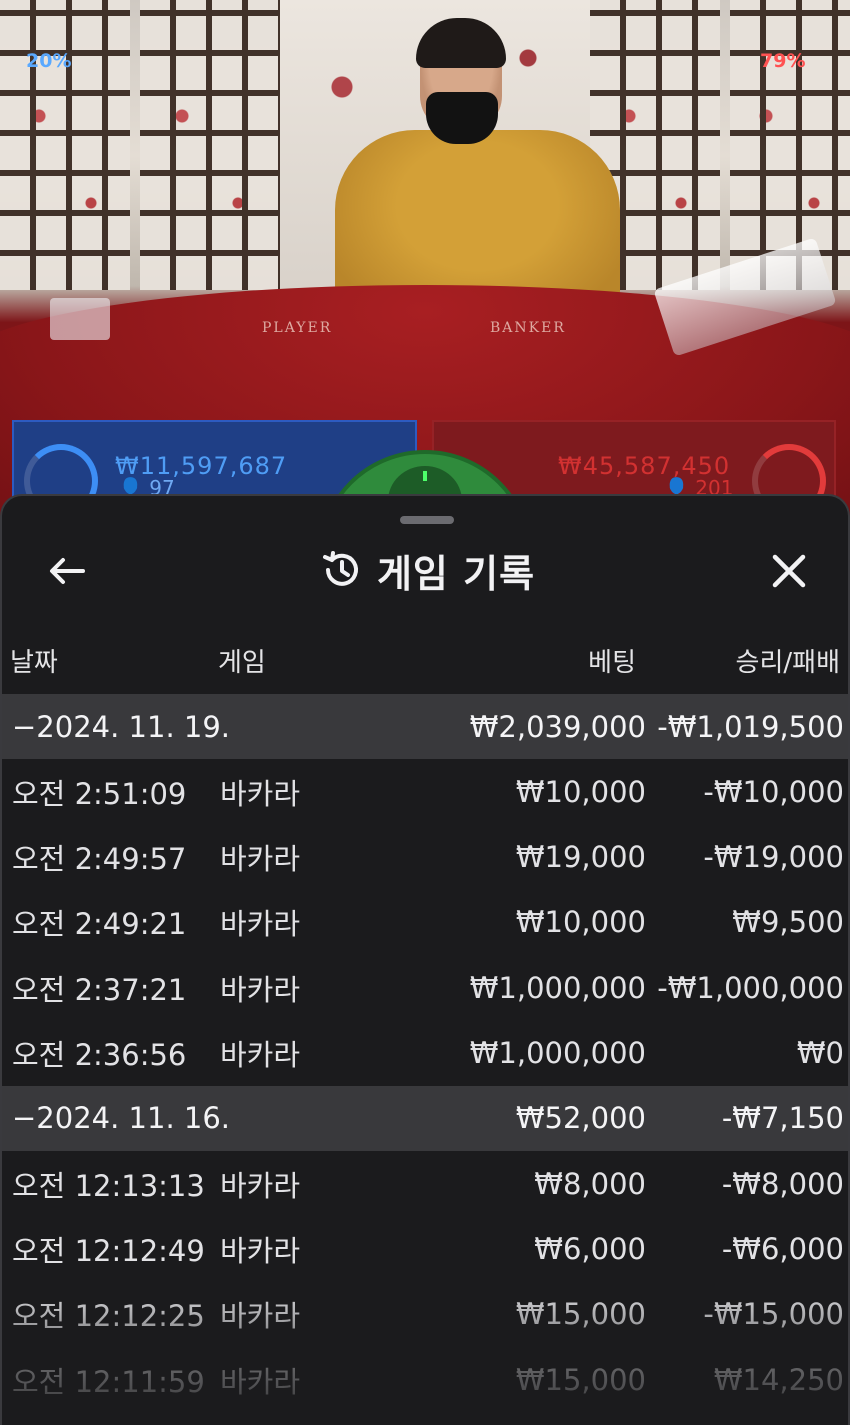 The image size is (850, 1425). I want to click on row-time: 오전 12:13:13, so click(108, 1185).